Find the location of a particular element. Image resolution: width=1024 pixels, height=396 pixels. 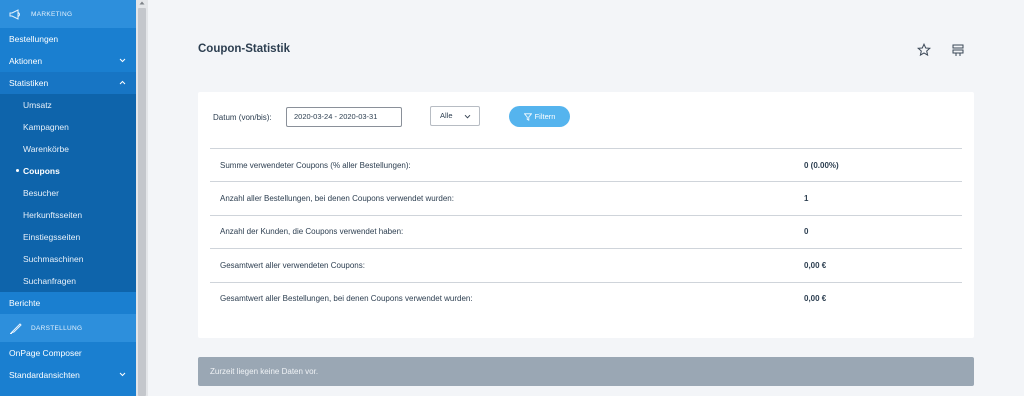

sidebar-item-label: Standardansichten is located at coordinates (44, 375).